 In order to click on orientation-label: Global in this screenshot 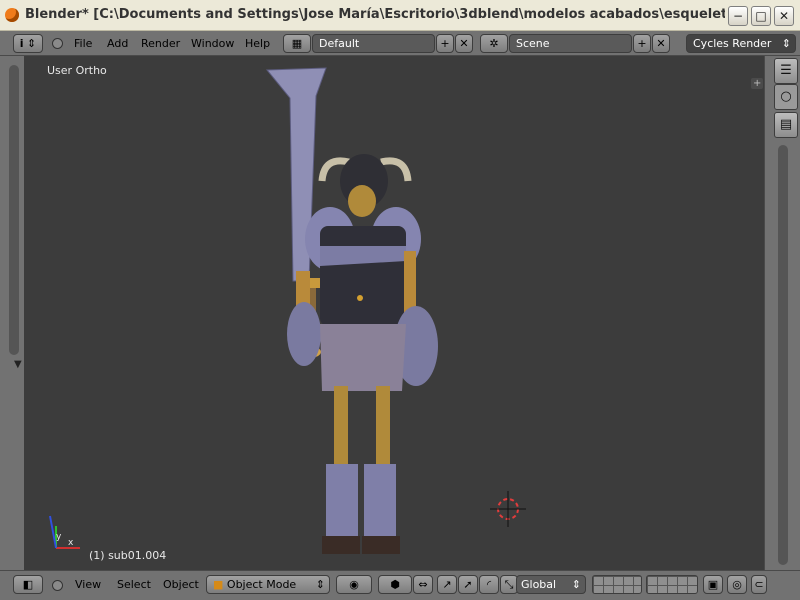, I will do `click(539, 584)`.